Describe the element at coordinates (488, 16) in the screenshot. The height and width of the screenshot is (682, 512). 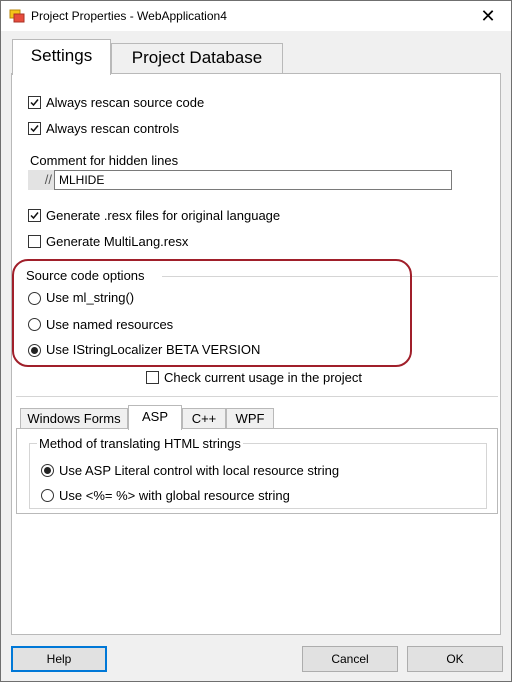
I see `close-icon: ✕` at that location.